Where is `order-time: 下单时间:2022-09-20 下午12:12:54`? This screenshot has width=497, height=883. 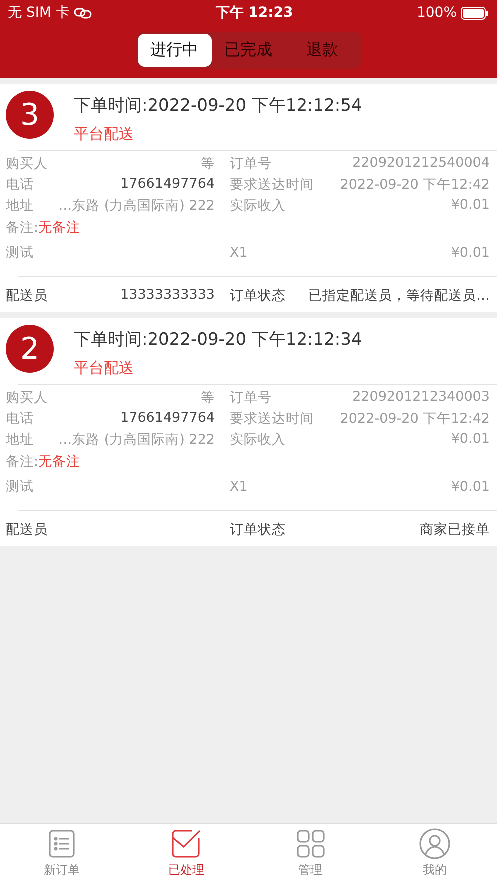 order-time: 下单时间:2022-09-20 下午12:12:54 is located at coordinates (218, 106).